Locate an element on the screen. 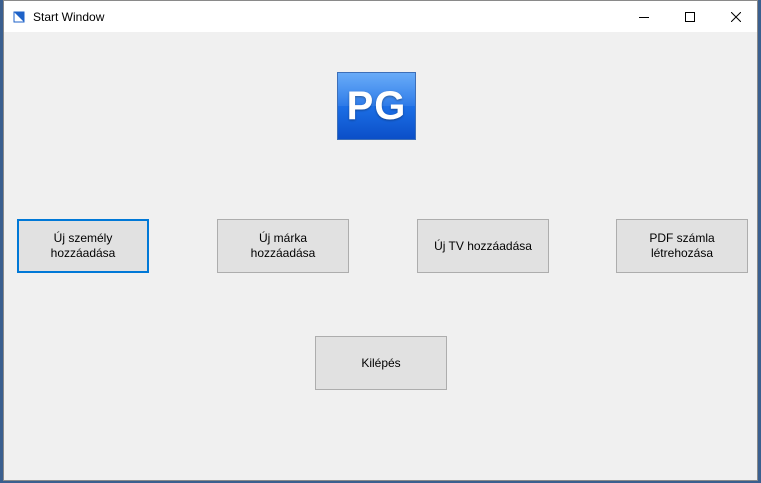 The width and height of the screenshot is (761, 483). logo-text: PG is located at coordinates (376, 105).